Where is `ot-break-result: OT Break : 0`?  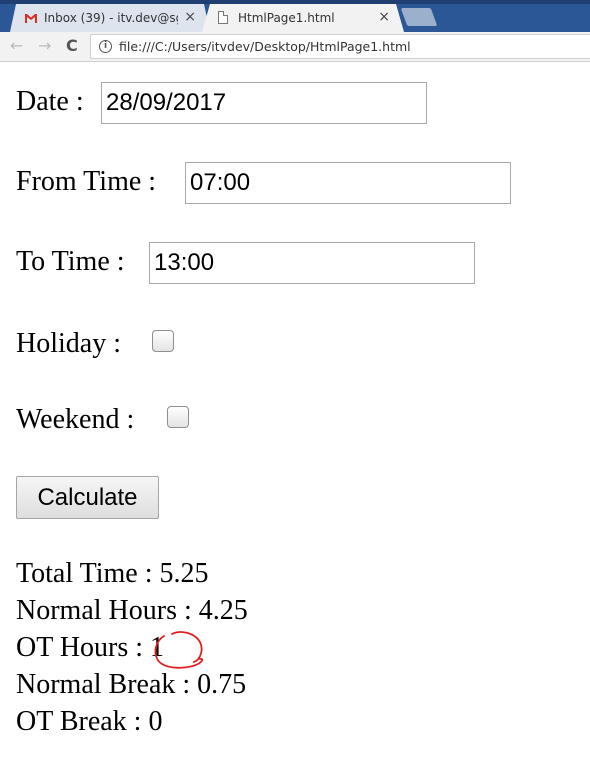 ot-break-result: OT Break : 0 is located at coordinates (89, 721).